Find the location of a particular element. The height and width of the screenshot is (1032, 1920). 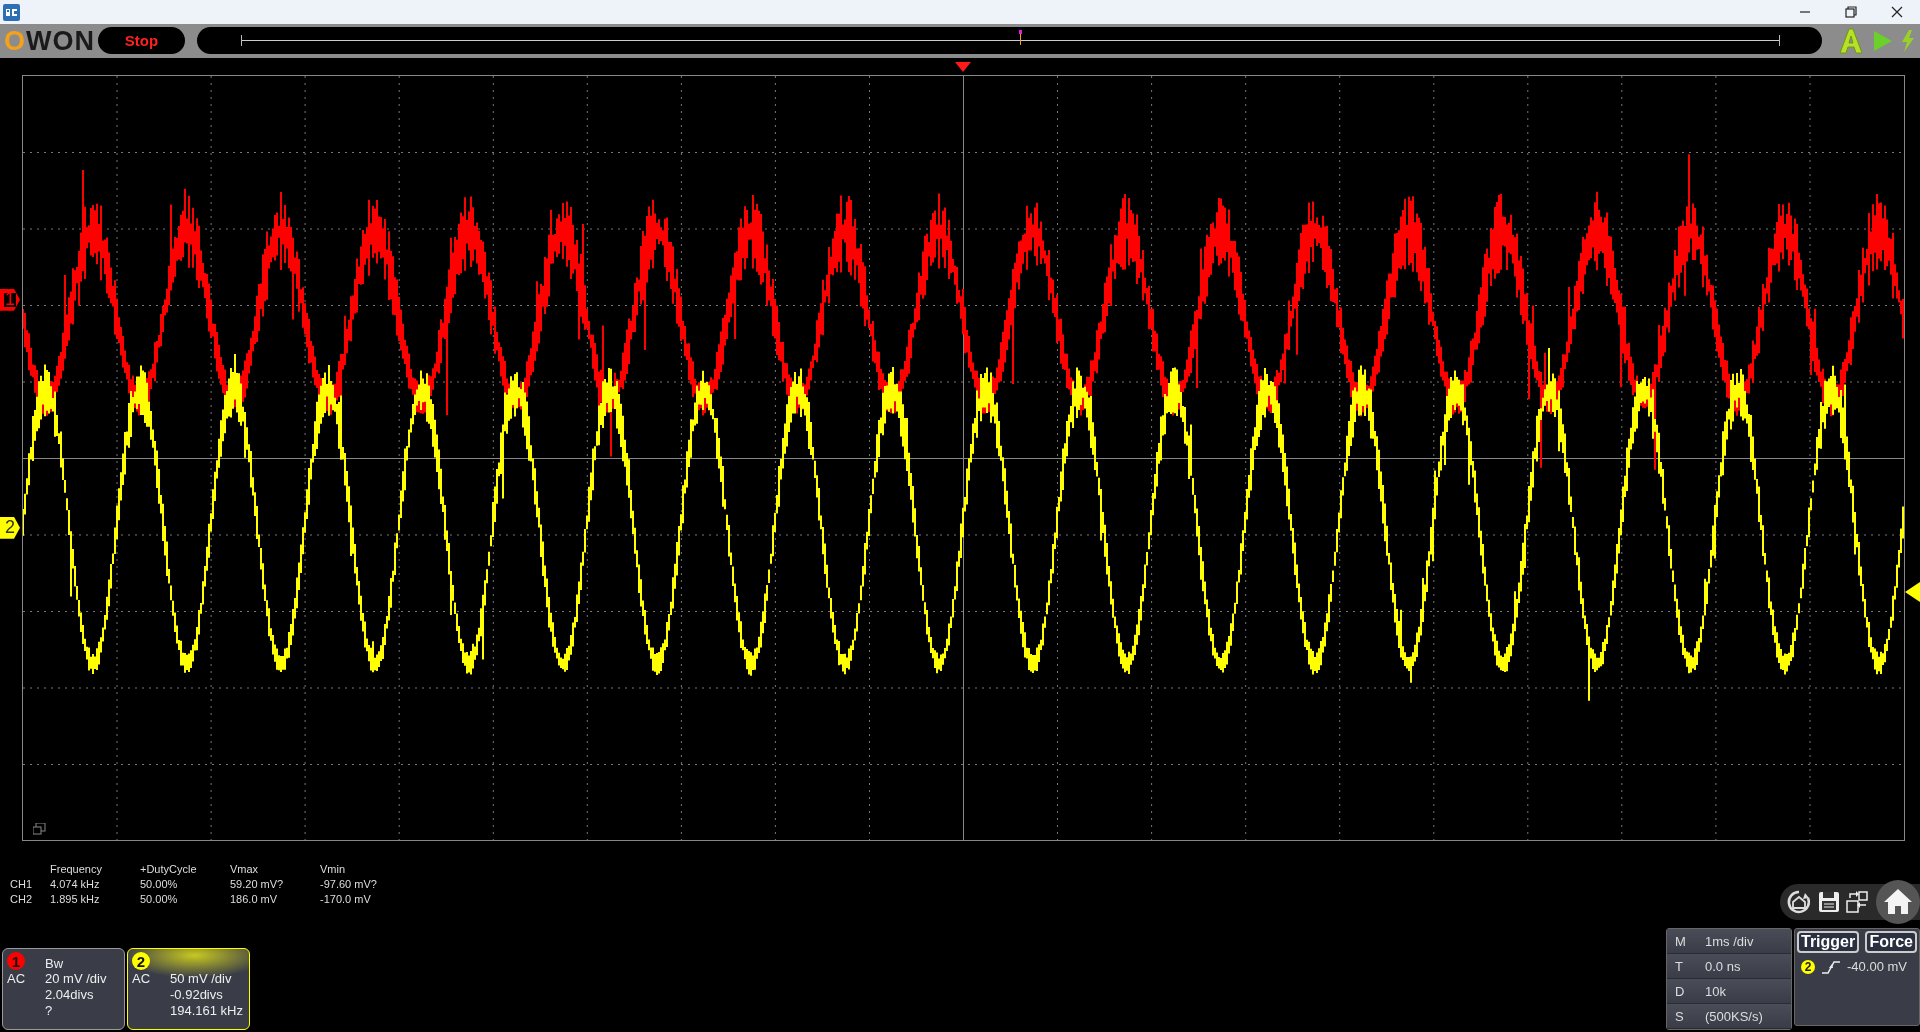

trigger-level: -40.00 mV is located at coordinates (1877, 966).